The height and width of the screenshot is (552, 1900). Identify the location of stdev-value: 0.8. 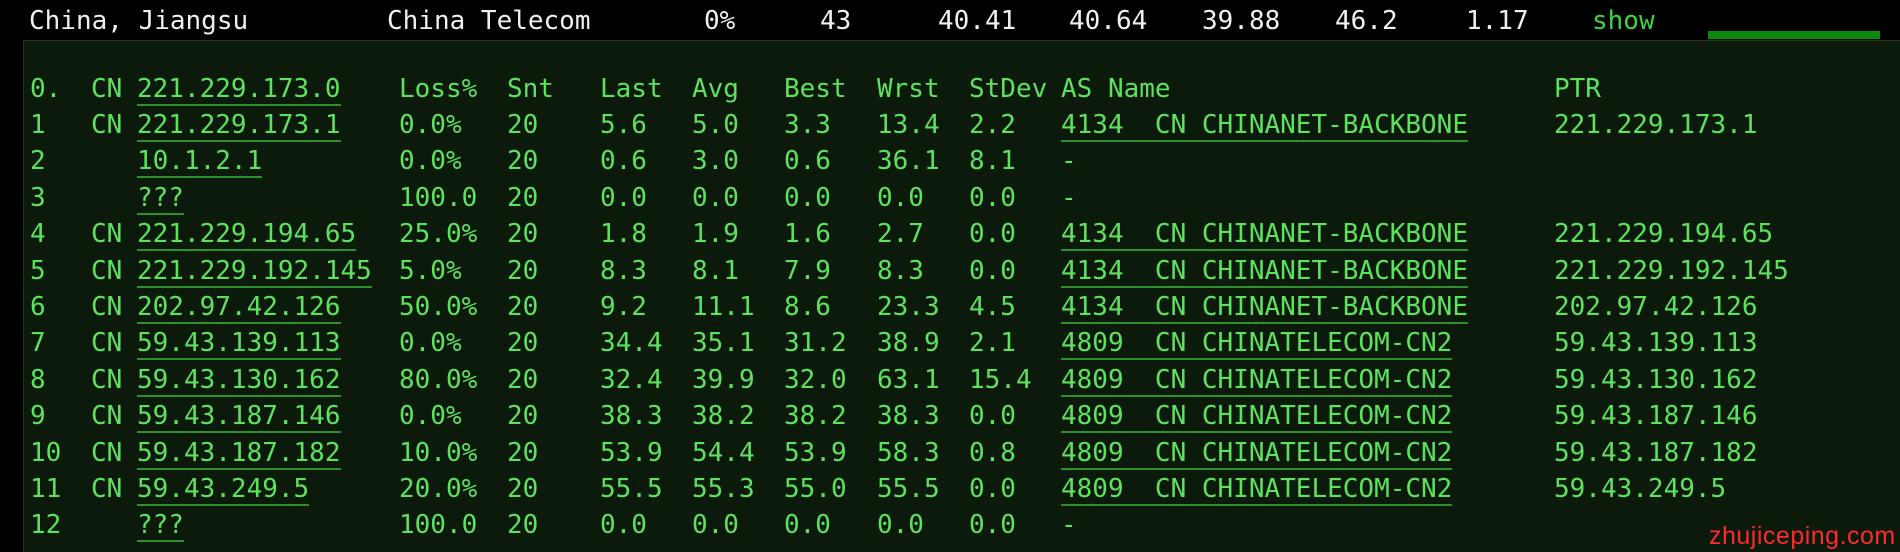
(992, 452).